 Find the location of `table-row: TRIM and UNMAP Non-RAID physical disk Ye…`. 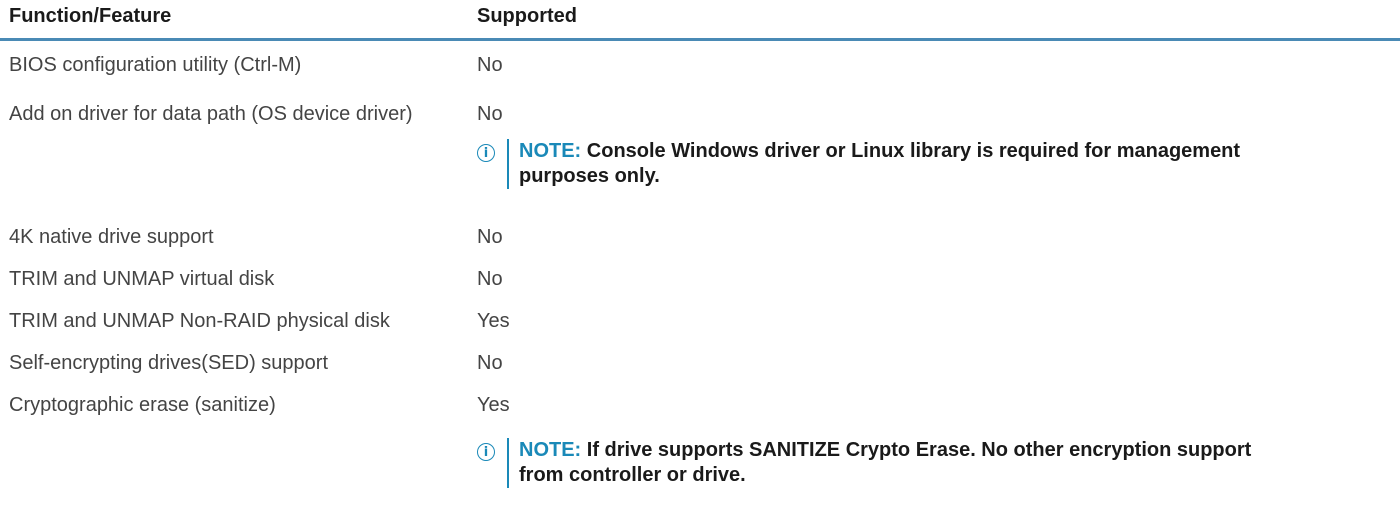

table-row: TRIM and UNMAP Non-RAID physical disk Ye… is located at coordinates (700, 315).